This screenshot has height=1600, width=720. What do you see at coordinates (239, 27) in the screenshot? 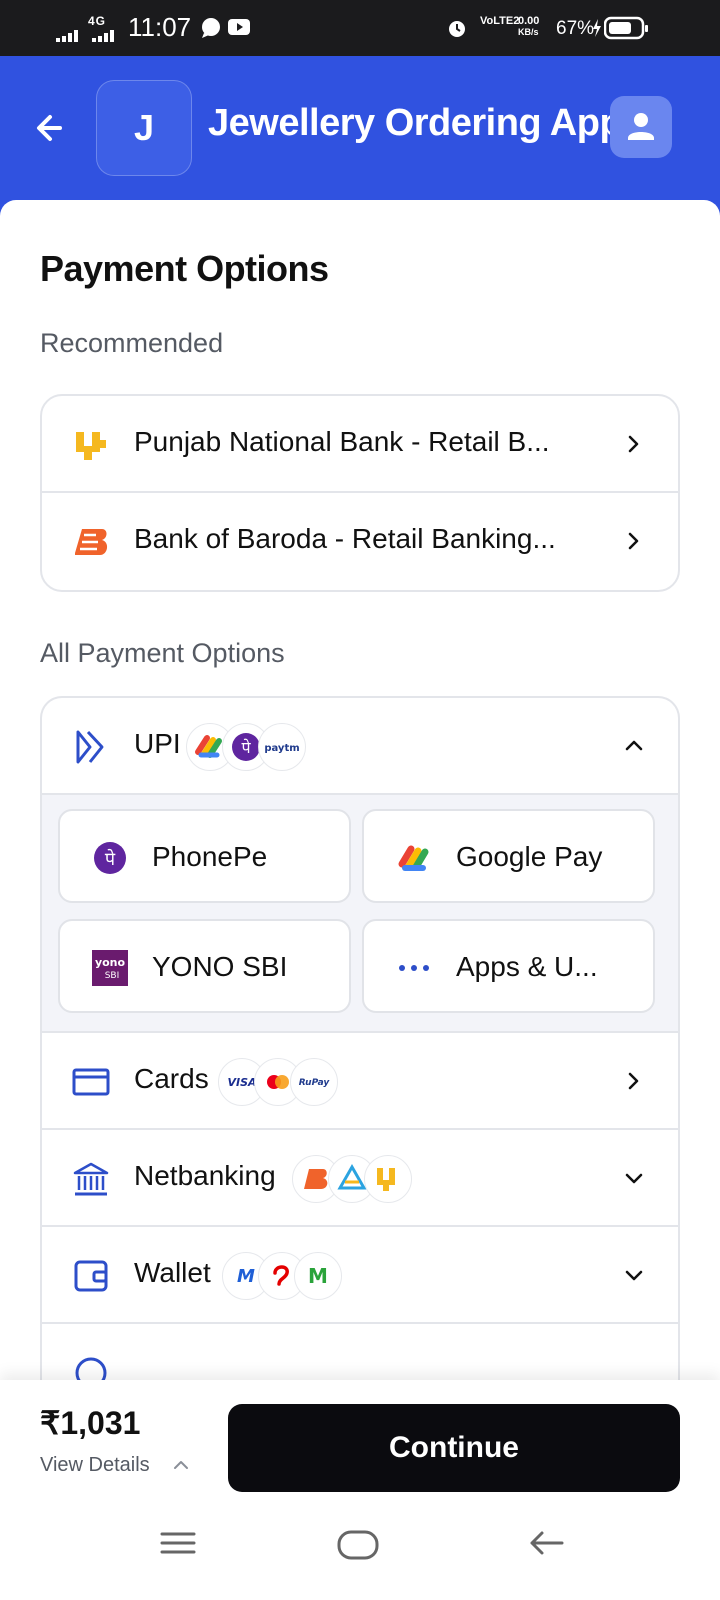
I see `youtube-icon` at bounding box center [239, 27].